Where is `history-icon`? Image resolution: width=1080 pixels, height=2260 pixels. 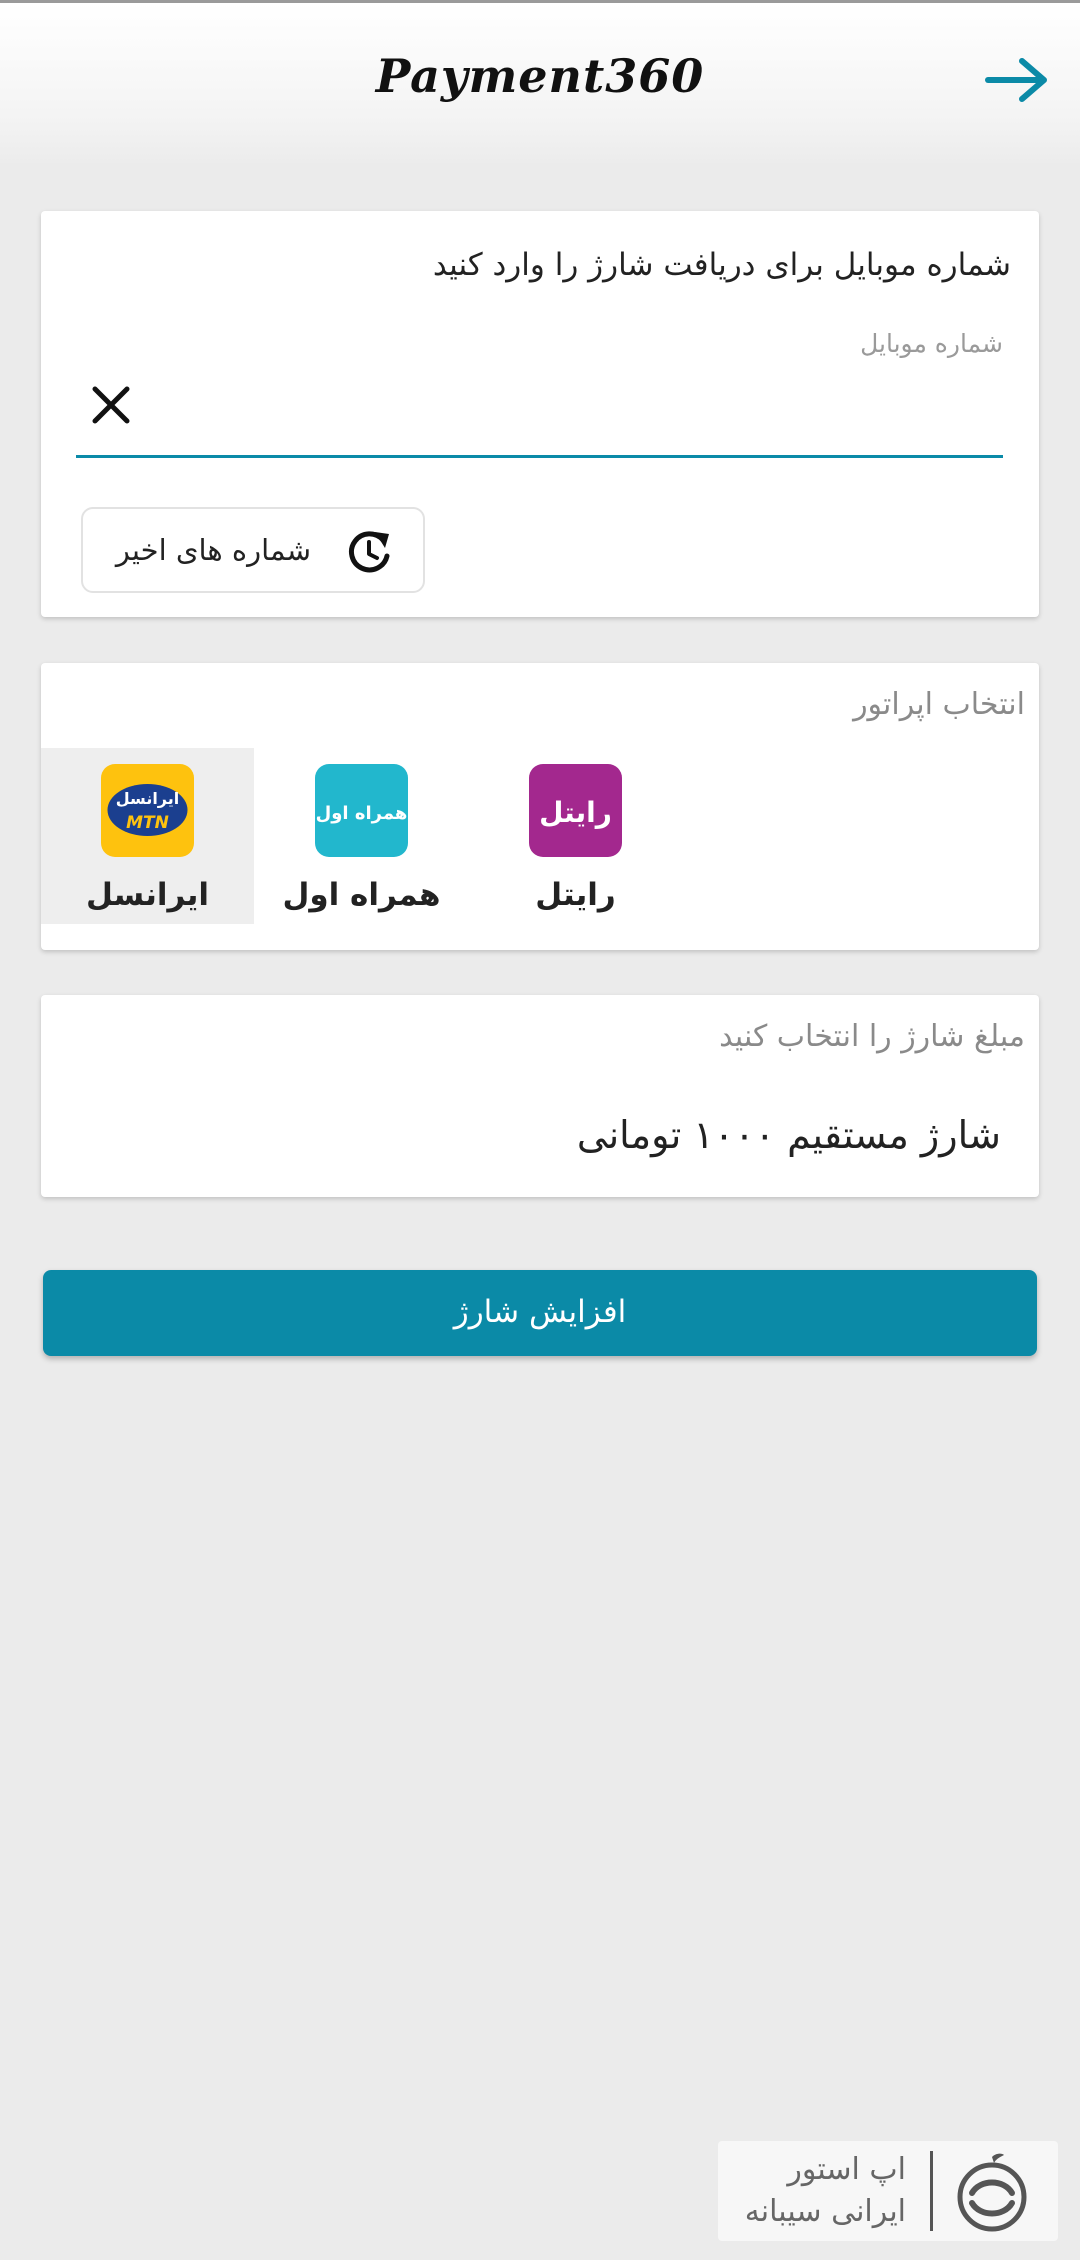 history-icon is located at coordinates (369, 552).